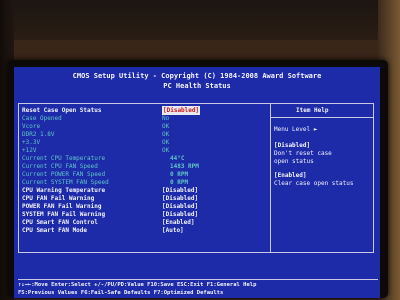 The image size is (400, 300). I want to click on help-text: open status, so click(294, 161).